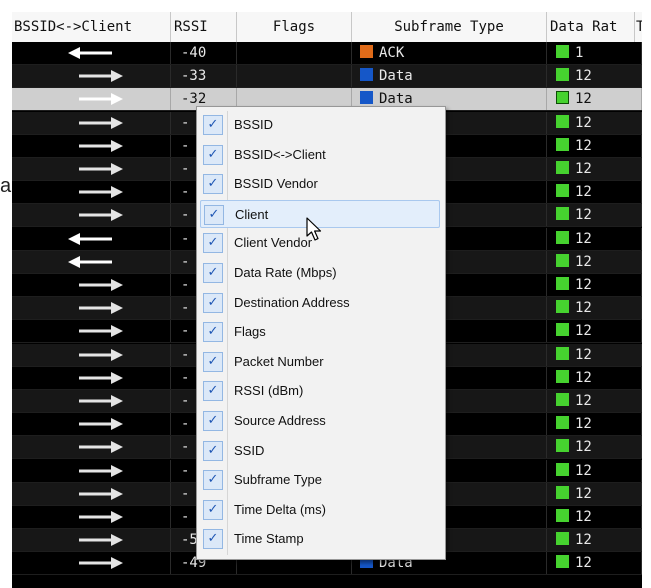 The height and width of the screenshot is (588, 651). Describe the element at coordinates (320, 362) in the screenshot. I see `menu-item-packet-number: ✓ Packet Number` at that location.